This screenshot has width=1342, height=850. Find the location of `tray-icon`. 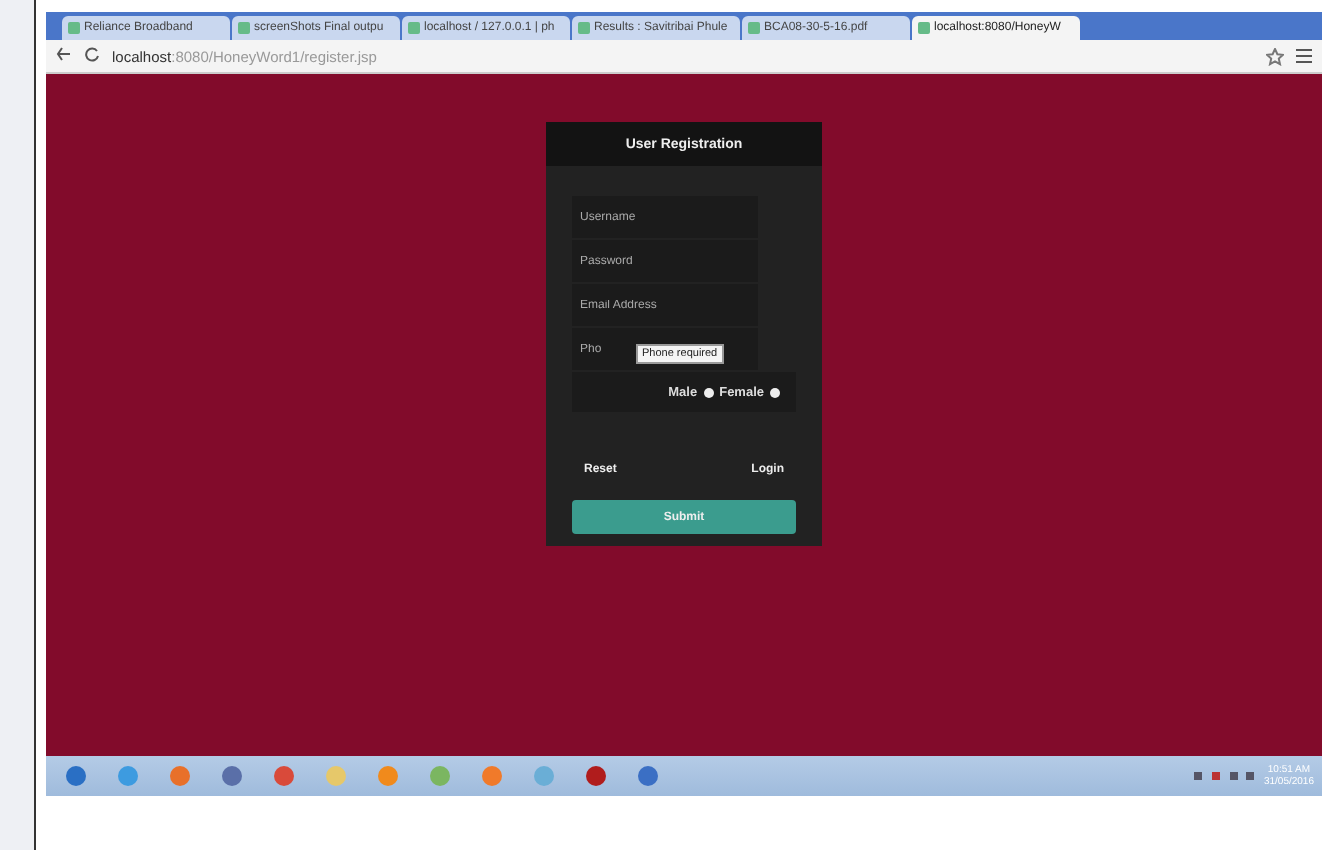

tray-icon is located at coordinates (1223, 776).